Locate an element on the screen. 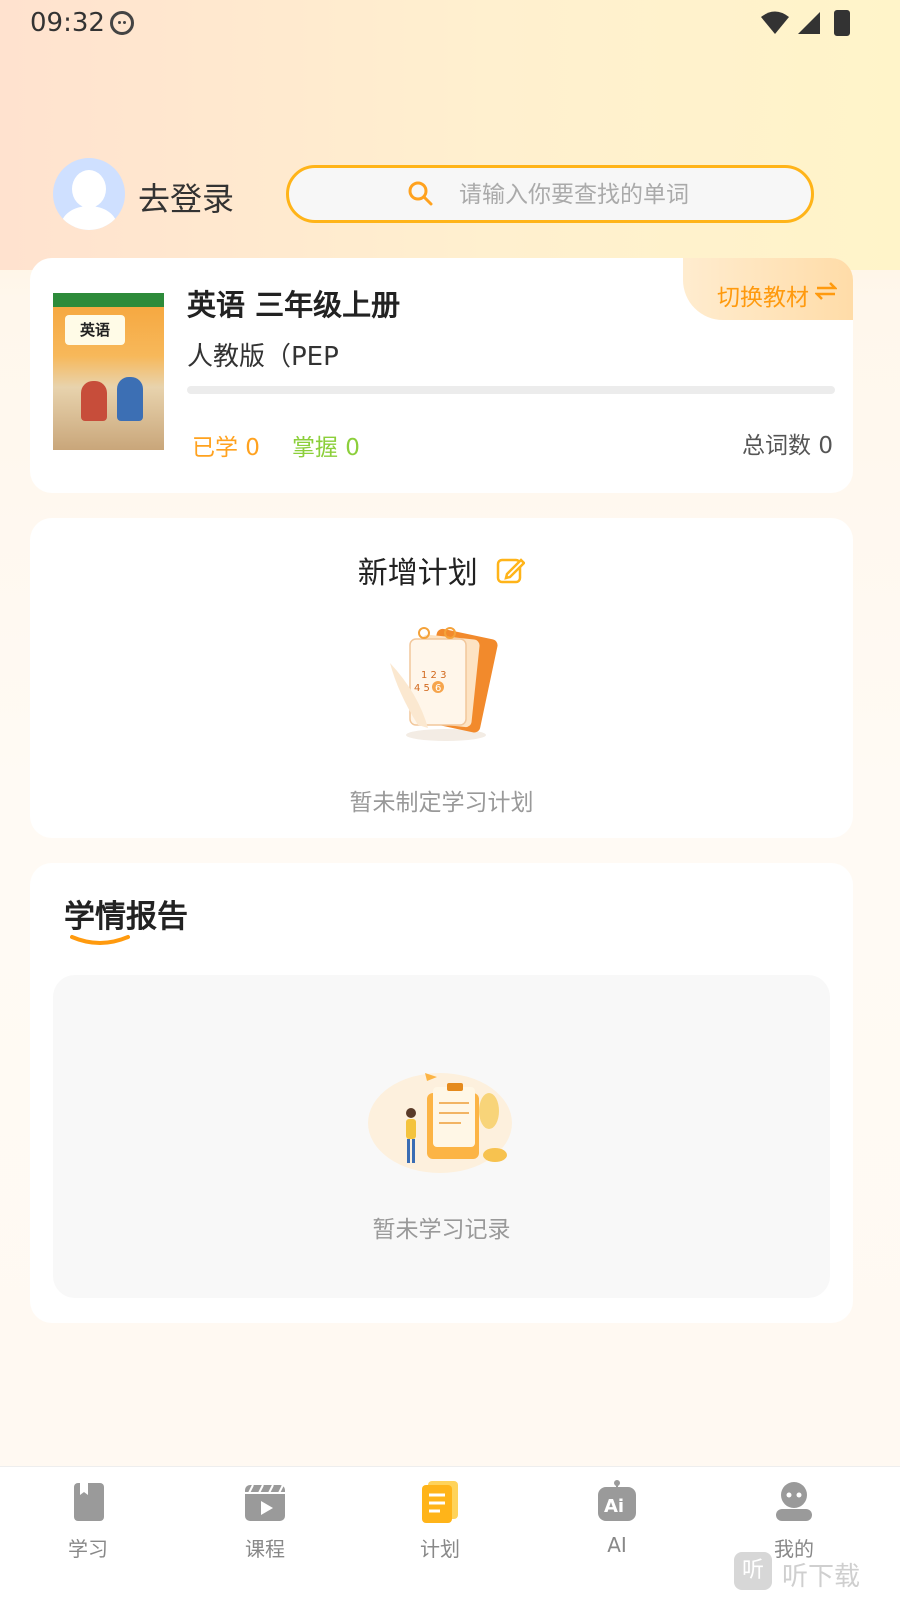 Image resolution: width=900 pixels, height=1600 pixels. tab-courses: 课程 is located at coordinates (265, 1520).